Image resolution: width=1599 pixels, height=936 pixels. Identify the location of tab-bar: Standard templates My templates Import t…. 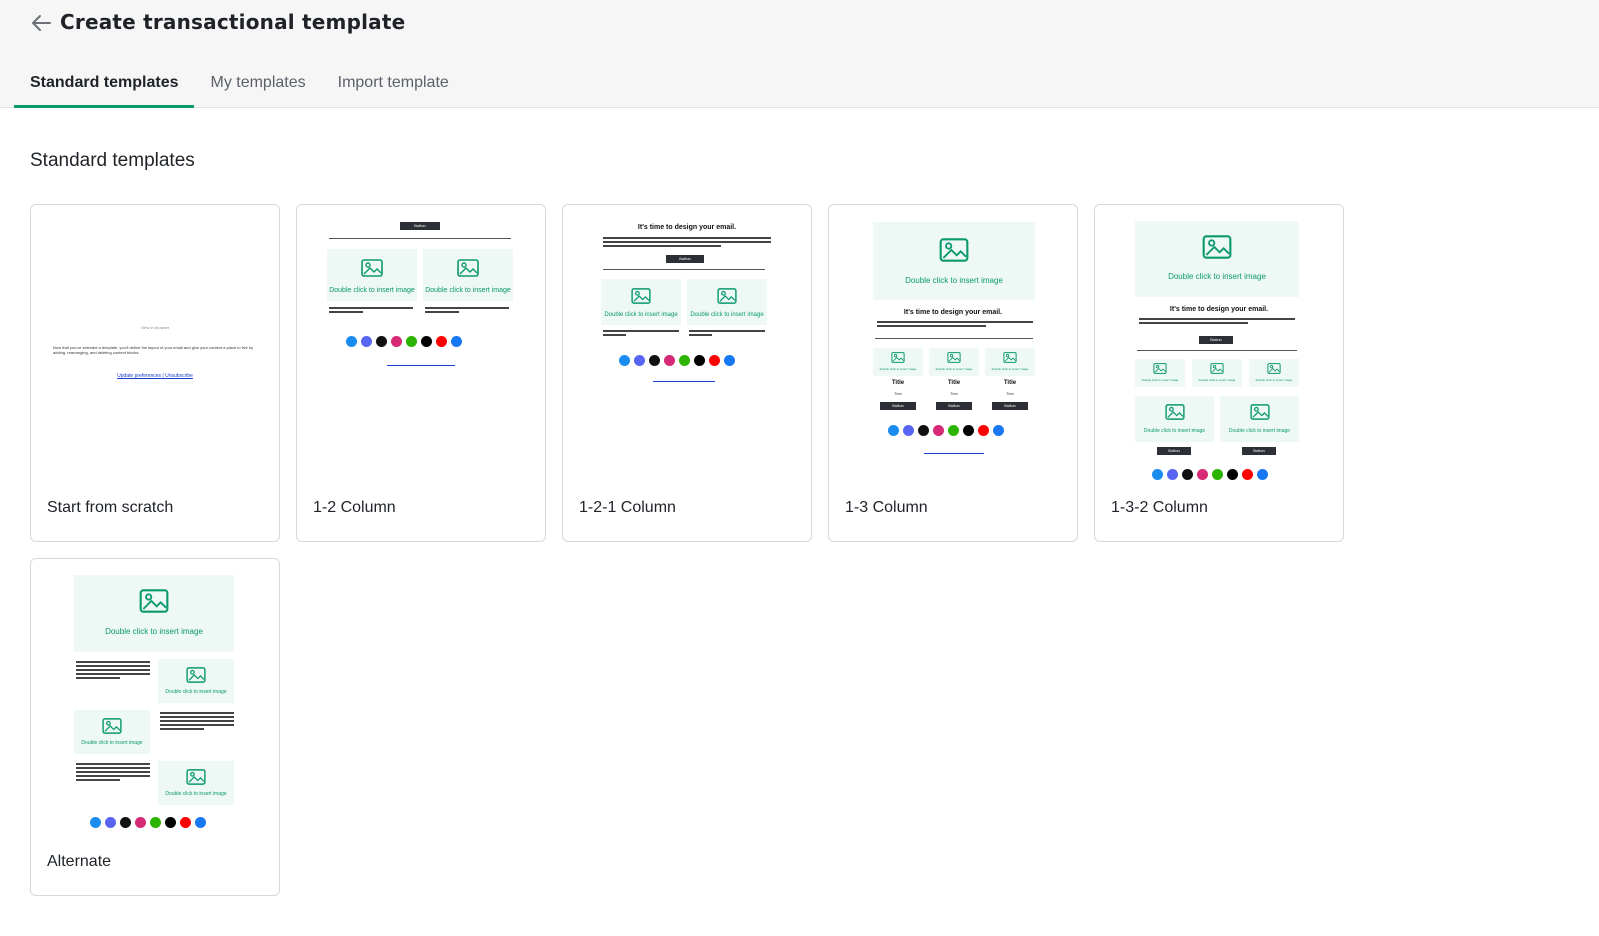
(239, 86).